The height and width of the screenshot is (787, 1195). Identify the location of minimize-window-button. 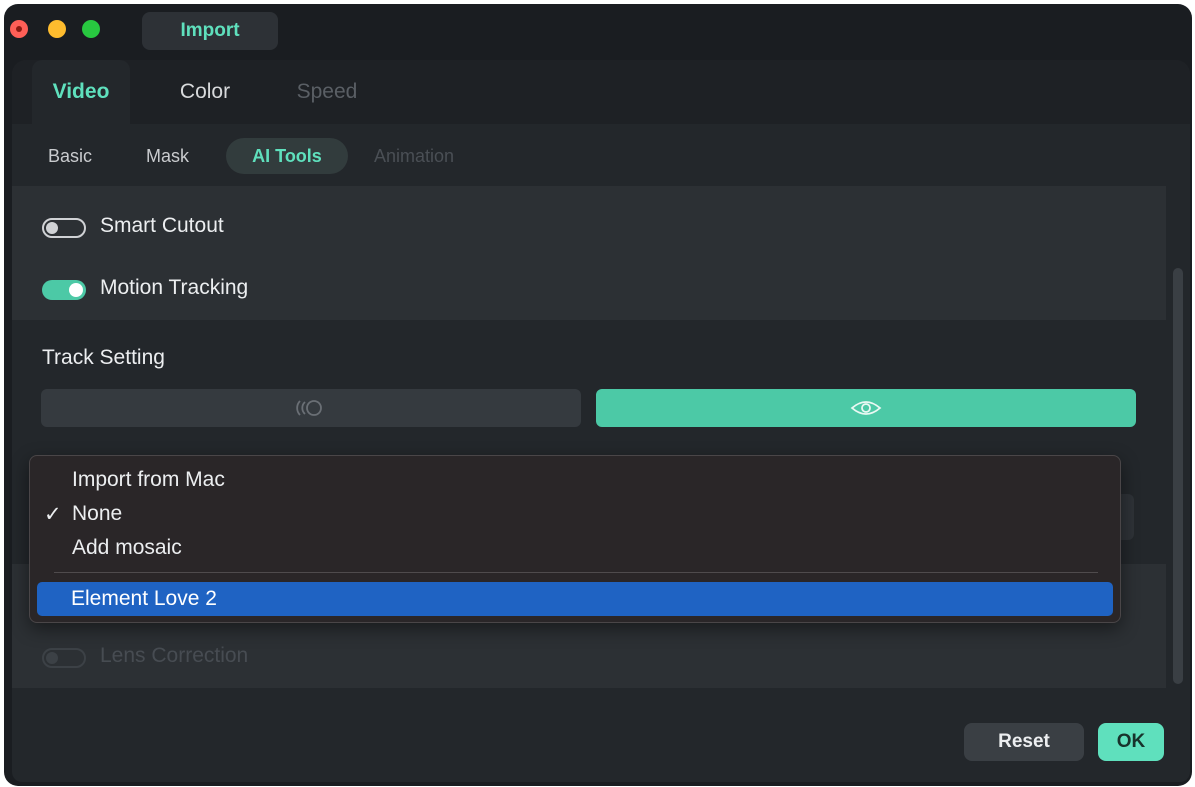
(57, 29).